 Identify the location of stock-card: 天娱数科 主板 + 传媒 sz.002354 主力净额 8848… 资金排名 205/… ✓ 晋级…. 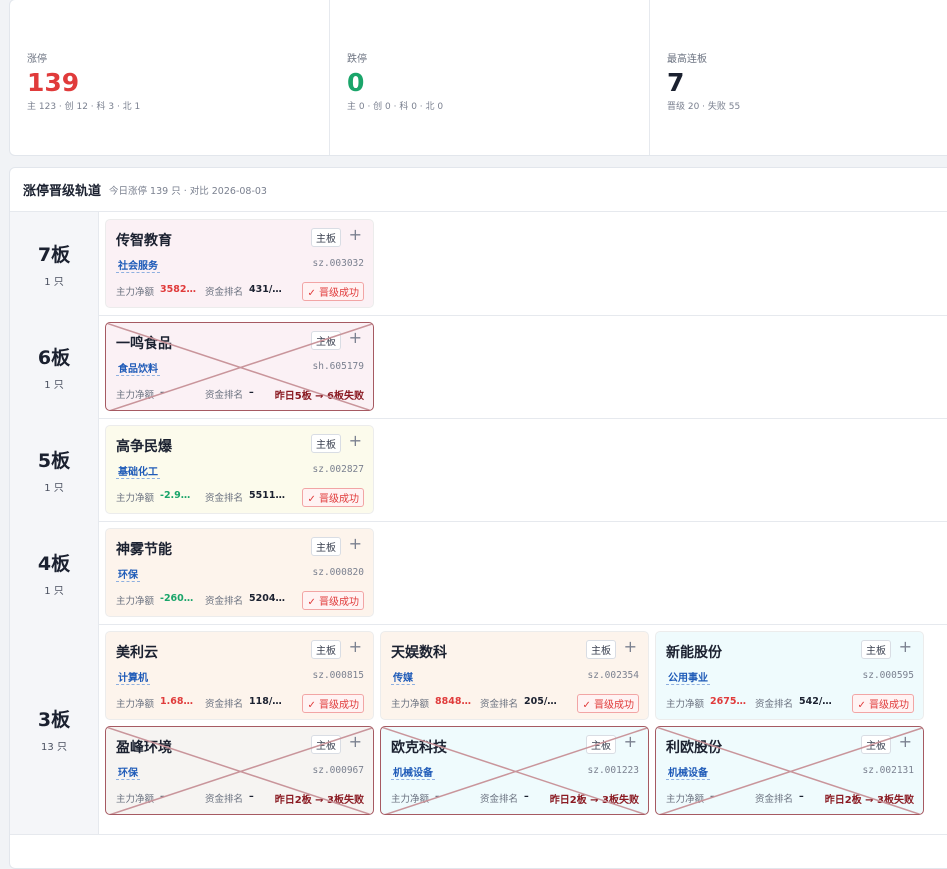
(514, 675).